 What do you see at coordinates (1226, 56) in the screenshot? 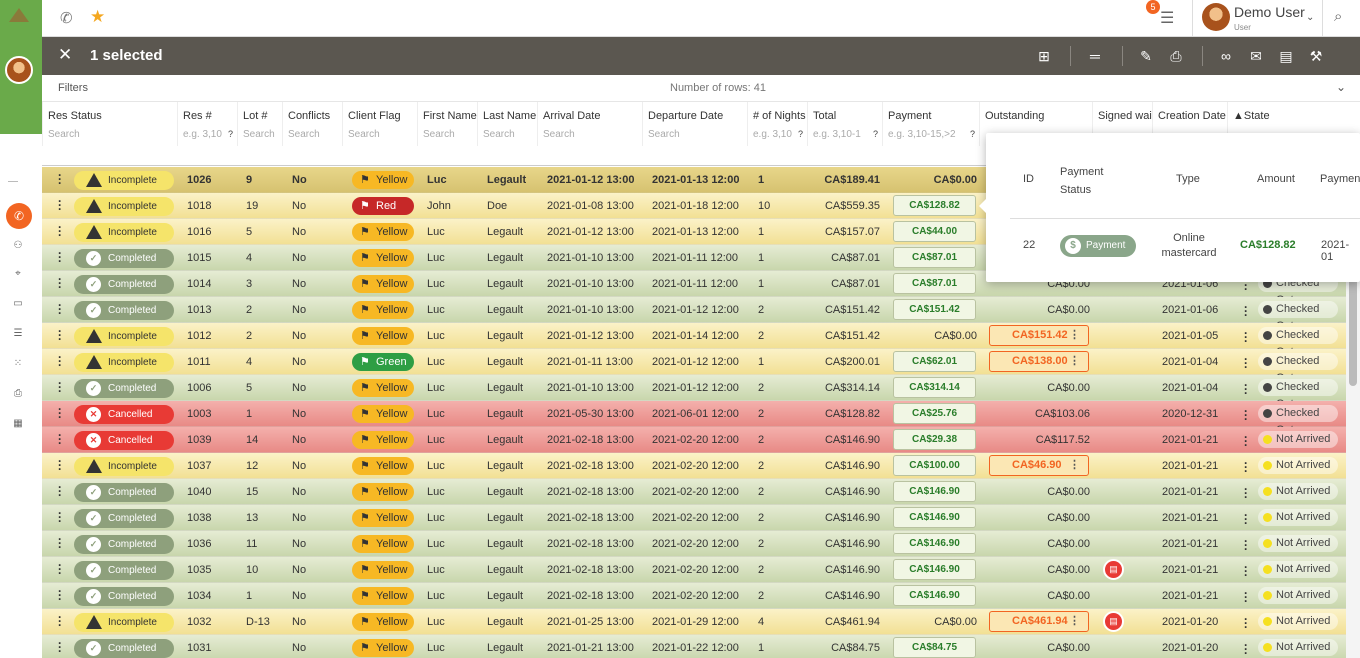
I see `link-icon: ∞` at bounding box center [1226, 56].